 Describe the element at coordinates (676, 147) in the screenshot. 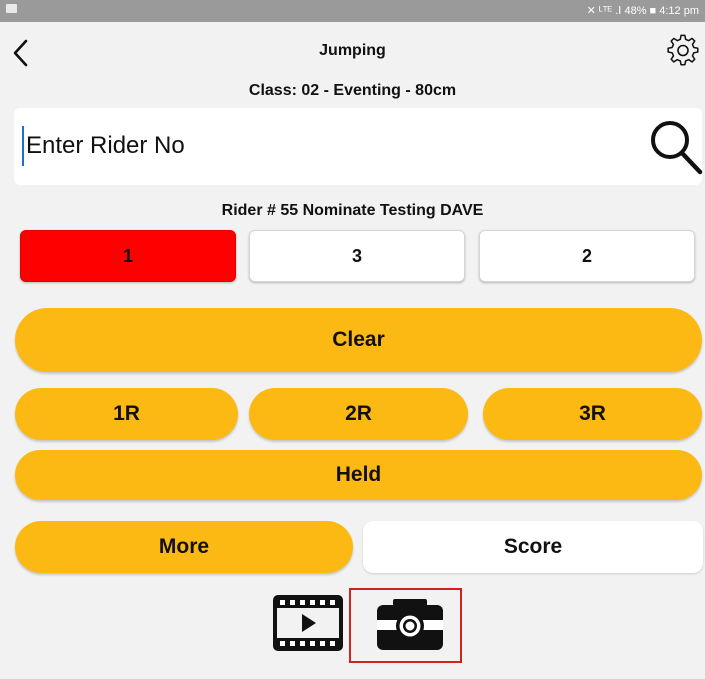

I see `search-icon` at that location.